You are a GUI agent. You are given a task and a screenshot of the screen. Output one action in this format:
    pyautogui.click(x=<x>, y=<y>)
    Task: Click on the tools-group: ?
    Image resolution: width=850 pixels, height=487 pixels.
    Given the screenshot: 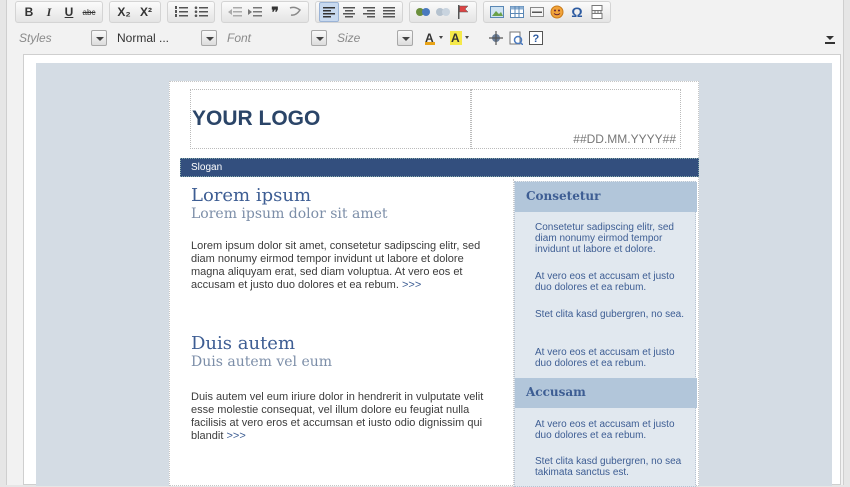 What is the action you would take?
    pyautogui.click(x=516, y=38)
    